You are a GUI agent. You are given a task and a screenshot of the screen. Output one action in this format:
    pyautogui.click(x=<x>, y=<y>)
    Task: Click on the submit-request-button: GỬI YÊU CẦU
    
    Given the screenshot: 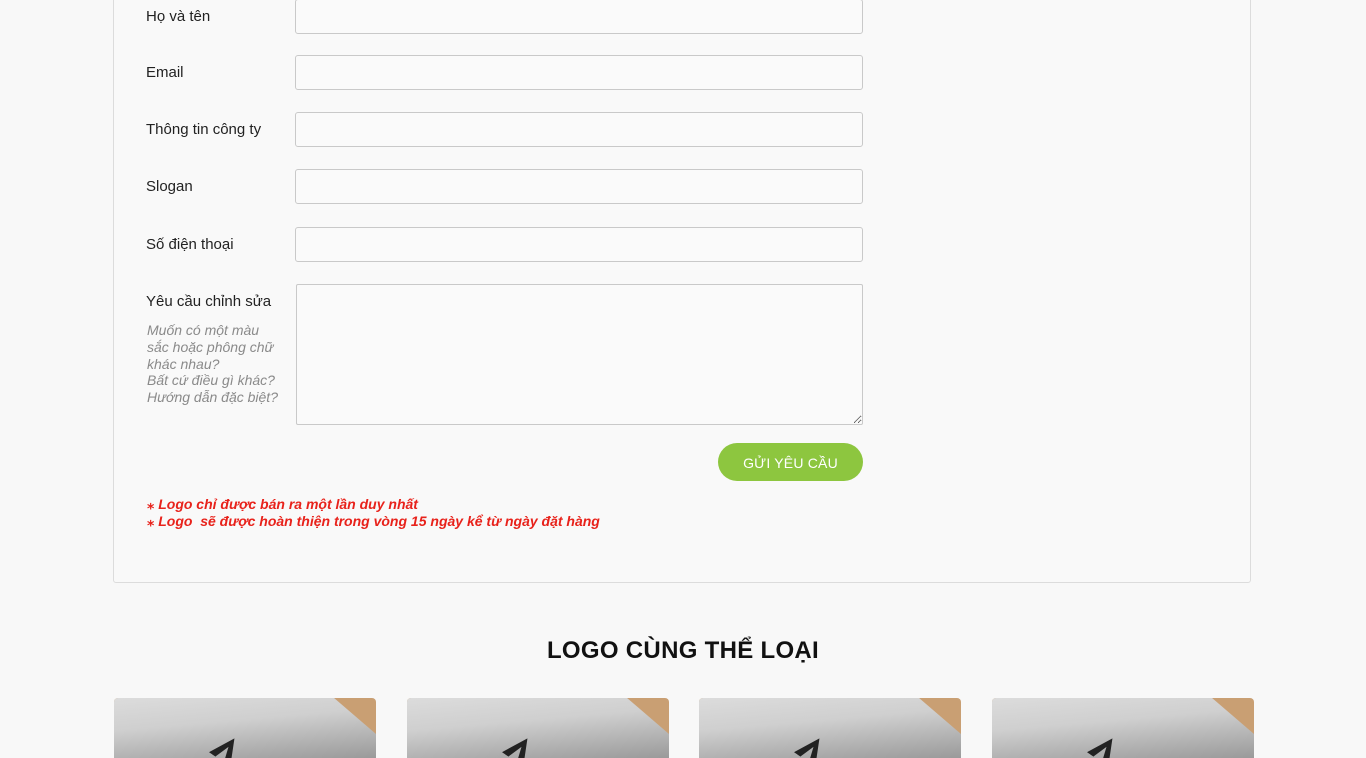 What is the action you would take?
    pyautogui.click(x=790, y=462)
    